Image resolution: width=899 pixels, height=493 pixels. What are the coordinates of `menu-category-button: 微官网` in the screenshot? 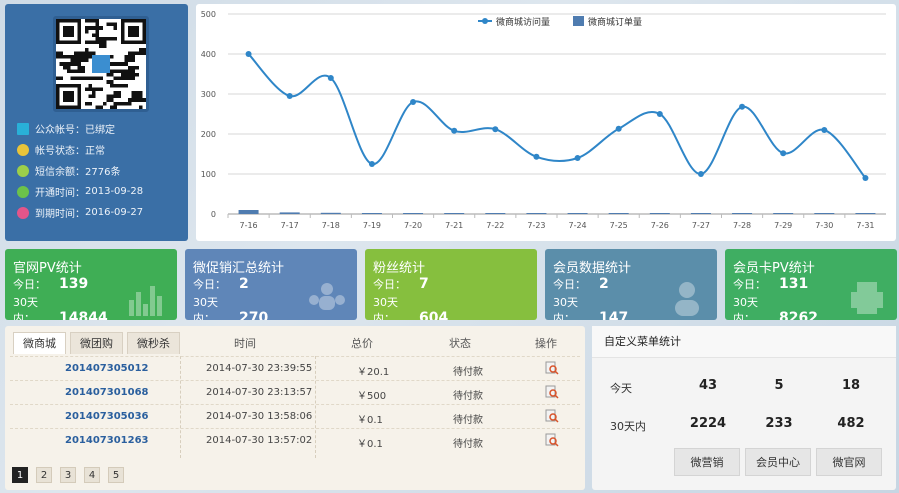 It's located at (849, 462).